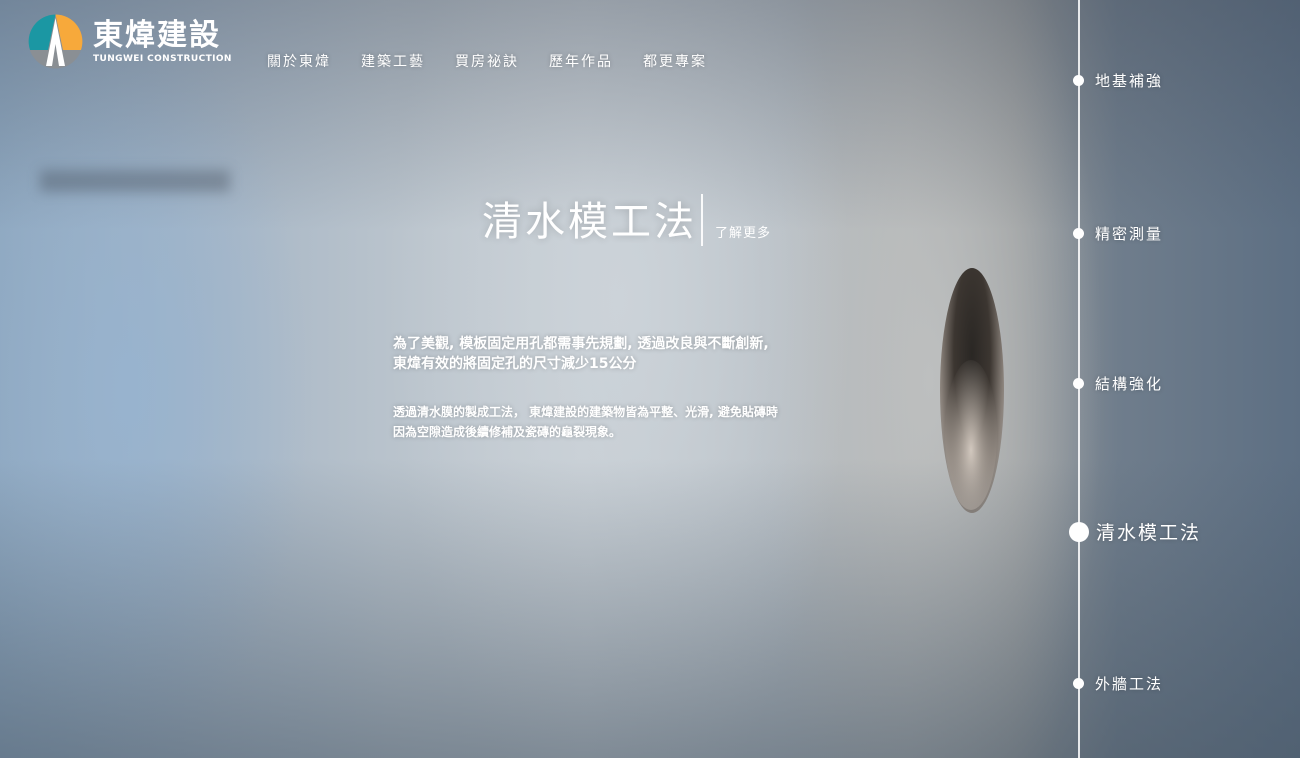 The image size is (1300, 758). What do you see at coordinates (971, 435) in the screenshot?
I see `concrete-tie-hole-highlight` at bounding box center [971, 435].